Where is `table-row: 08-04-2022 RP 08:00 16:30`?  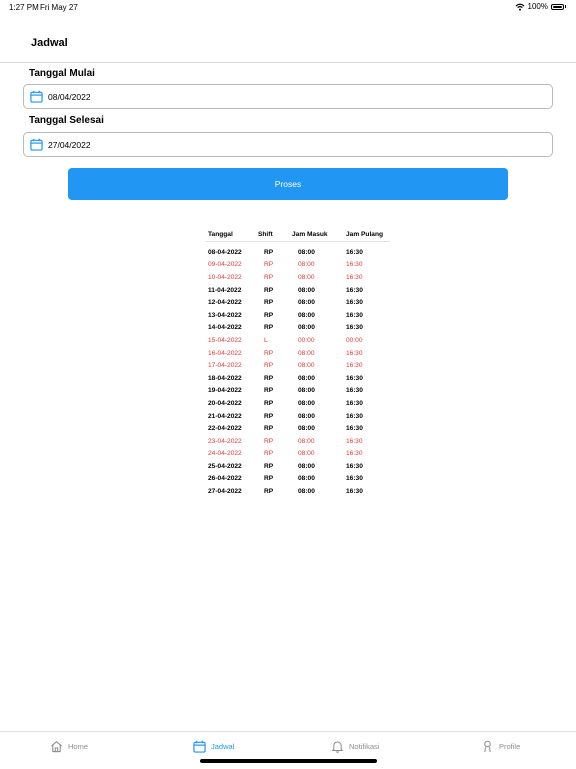
table-row: 08-04-2022 RP 08:00 16:30 is located at coordinates (298, 250).